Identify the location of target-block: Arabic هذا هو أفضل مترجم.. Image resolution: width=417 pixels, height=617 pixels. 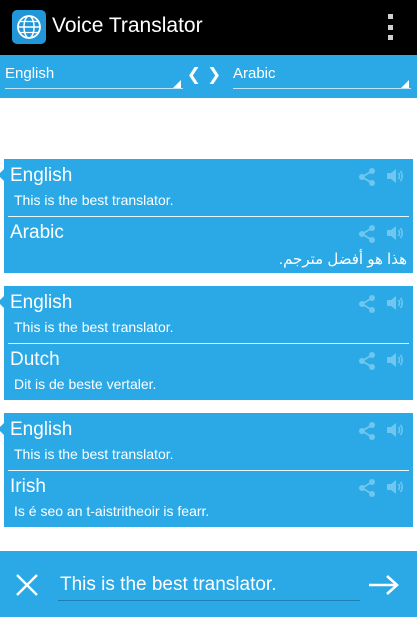
(208, 244).